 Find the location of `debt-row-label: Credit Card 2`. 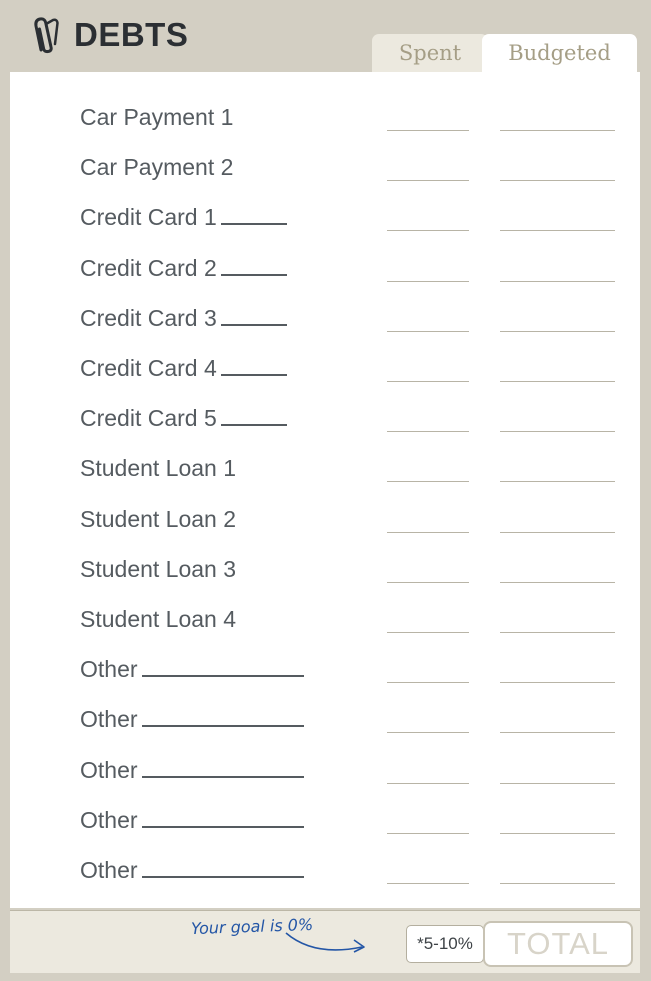

debt-row-label: Credit Card 2 is located at coordinates (183, 268).